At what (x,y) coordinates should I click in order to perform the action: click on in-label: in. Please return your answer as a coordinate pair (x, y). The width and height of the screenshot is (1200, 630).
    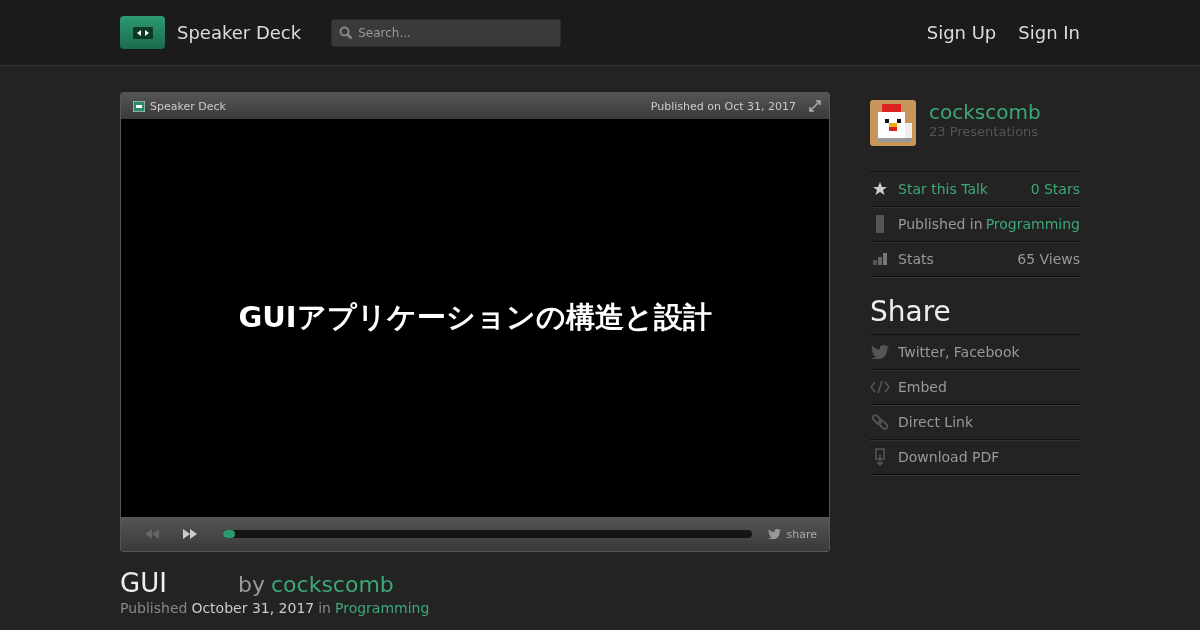
    Looking at the image, I should click on (324, 608).